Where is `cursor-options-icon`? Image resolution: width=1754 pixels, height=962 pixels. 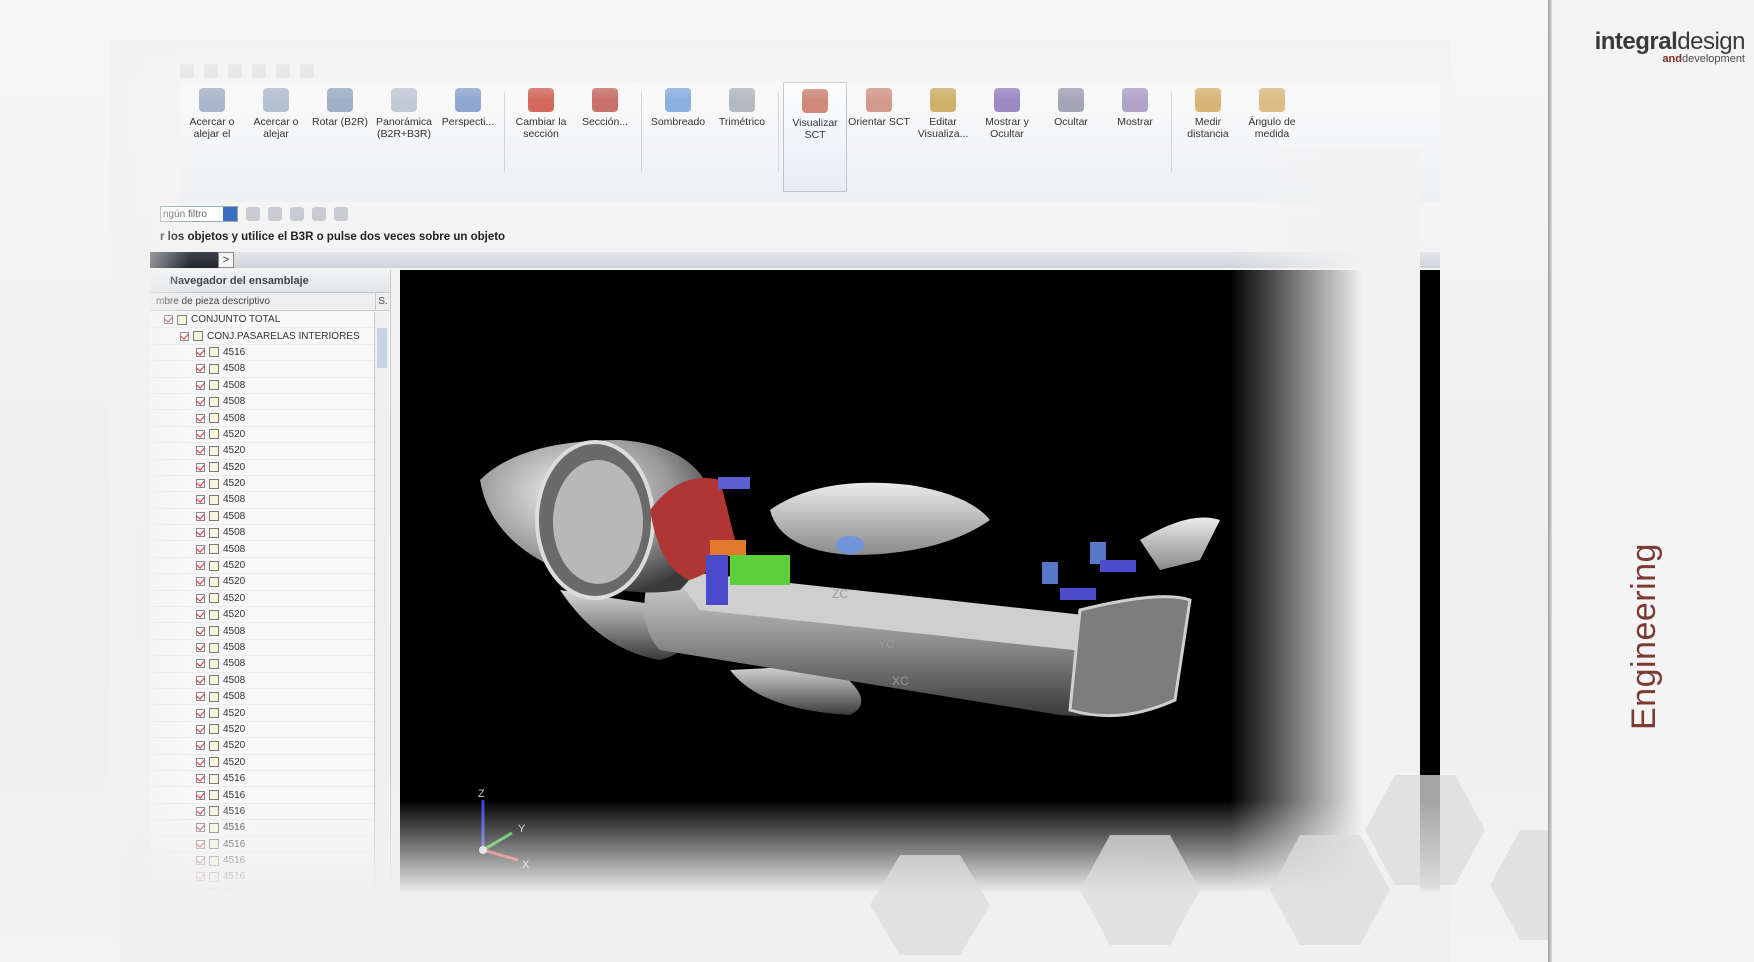 cursor-options-icon is located at coordinates (341, 214).